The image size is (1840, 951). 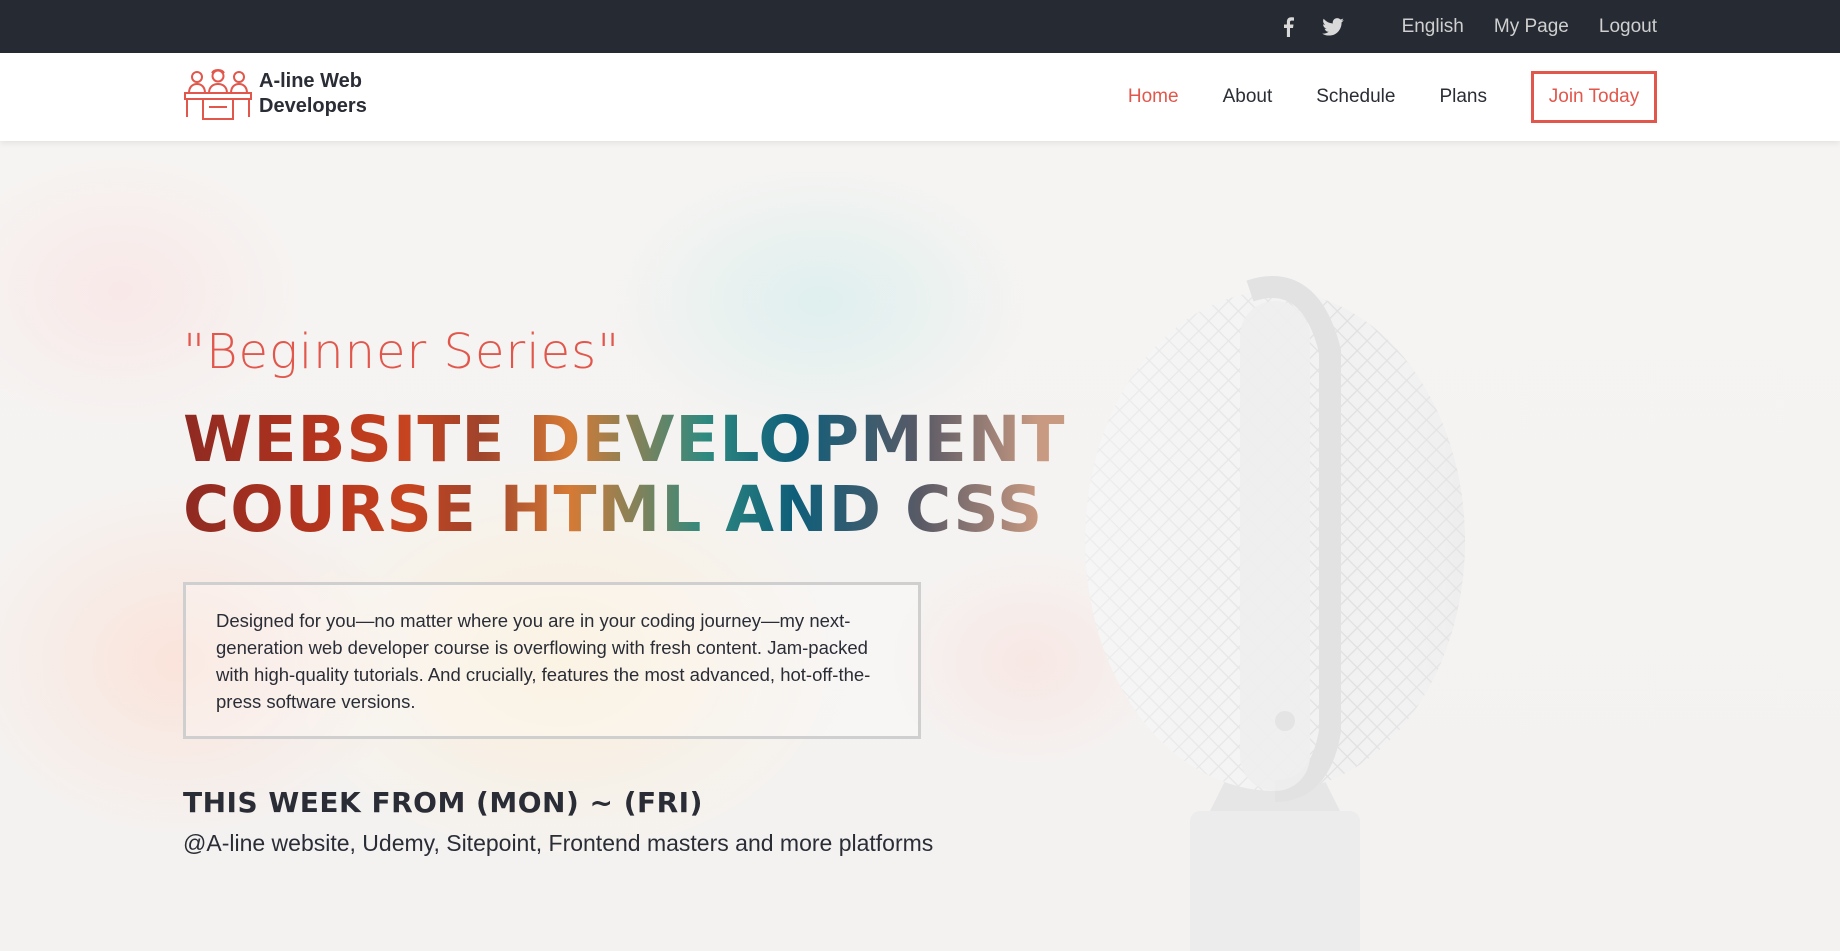 I want to click on facebook-icon, so click(x=1288, y=26).